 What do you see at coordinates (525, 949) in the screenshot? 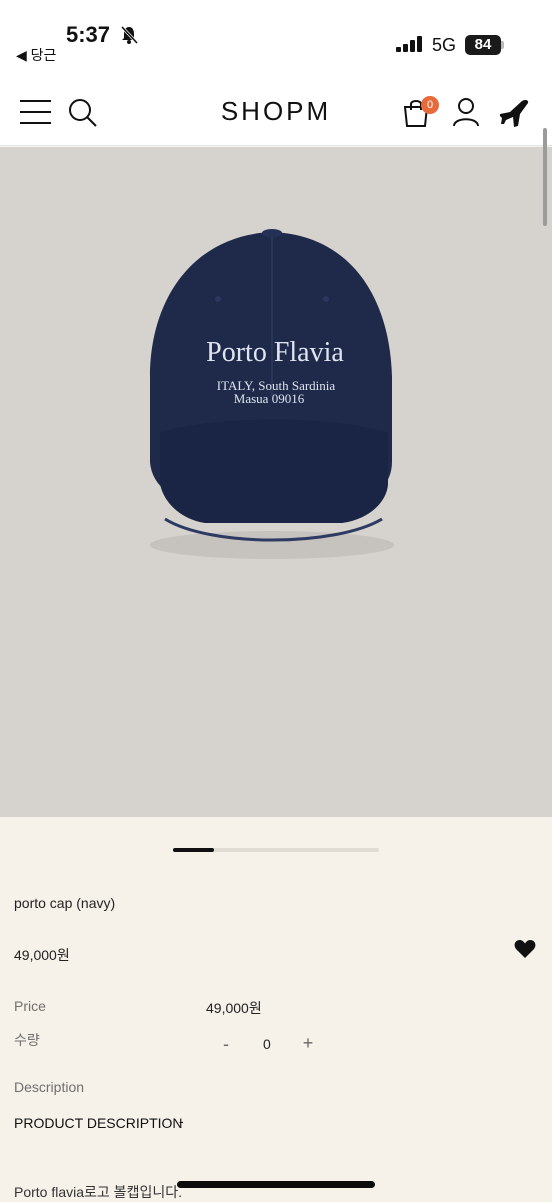
I see `heart-icon` at bounding box center [525, 949].